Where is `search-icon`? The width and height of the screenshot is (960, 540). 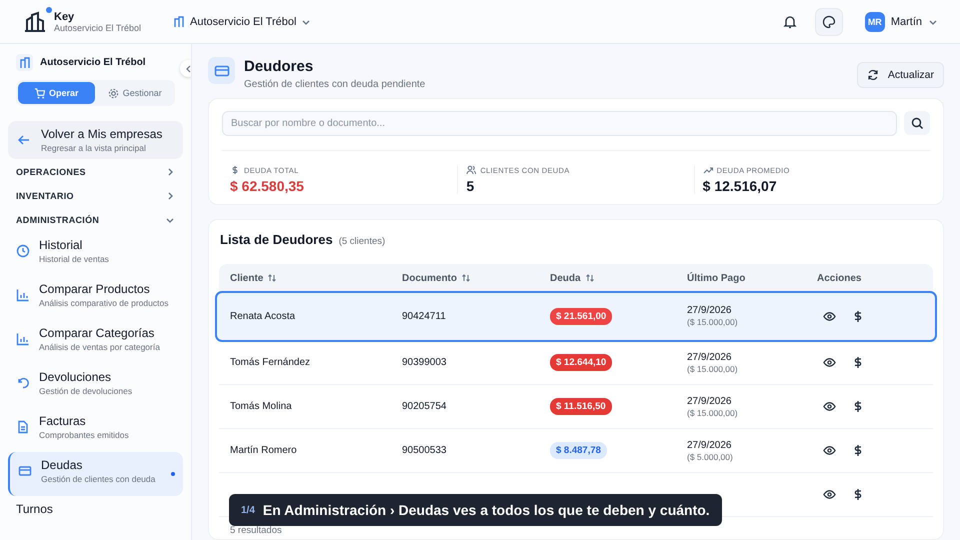
search-icon is located at coordinates (917, 123).